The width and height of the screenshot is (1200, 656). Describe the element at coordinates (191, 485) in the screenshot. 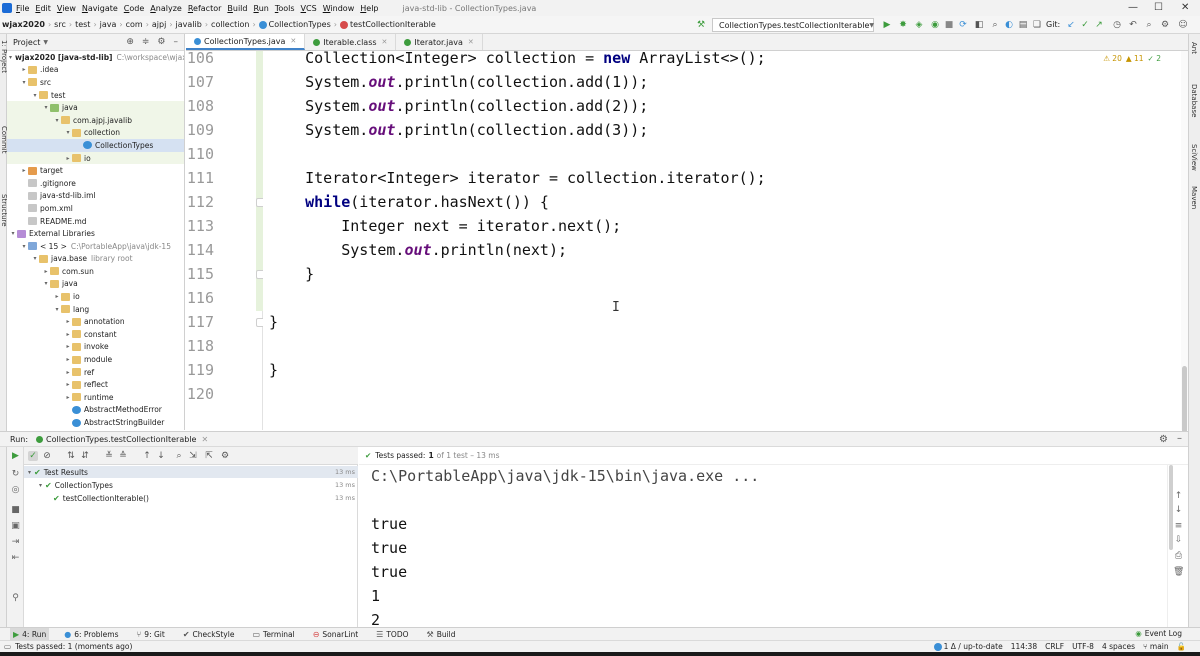

I see `test-tree-item: ▾ ✔ CollectionTypes 13 ms` at that location.